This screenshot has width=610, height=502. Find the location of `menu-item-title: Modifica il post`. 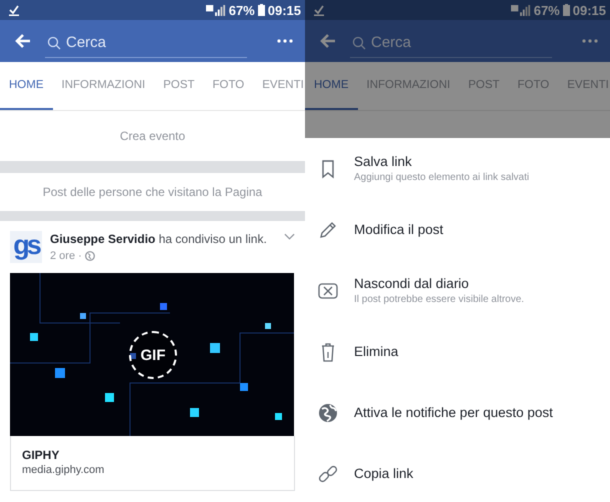

menu-item-title: Modifica il post is located at coordinates (399, 229).